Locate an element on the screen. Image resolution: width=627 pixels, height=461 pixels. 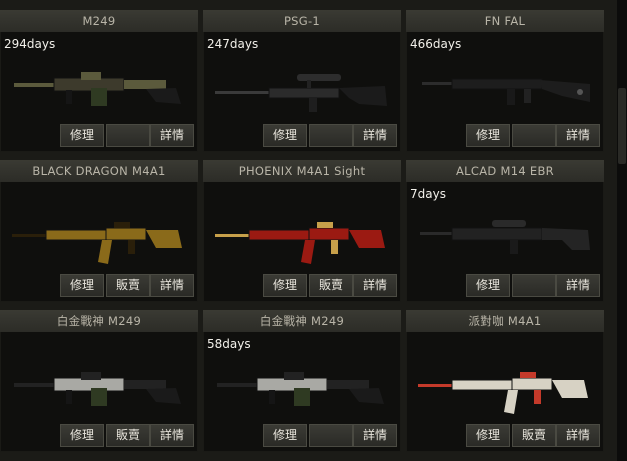
weapon-card: ALCAD M14 EBR 7days 修理 詳情 is located at coordinates (505, 231).